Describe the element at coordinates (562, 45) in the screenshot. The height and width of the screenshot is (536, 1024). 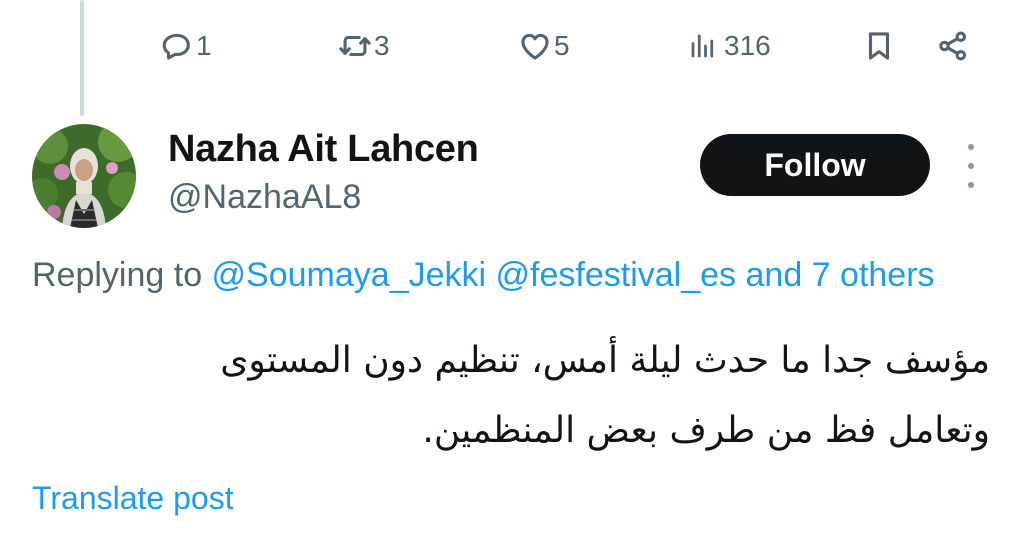
I see `like-count: 5` at that location.